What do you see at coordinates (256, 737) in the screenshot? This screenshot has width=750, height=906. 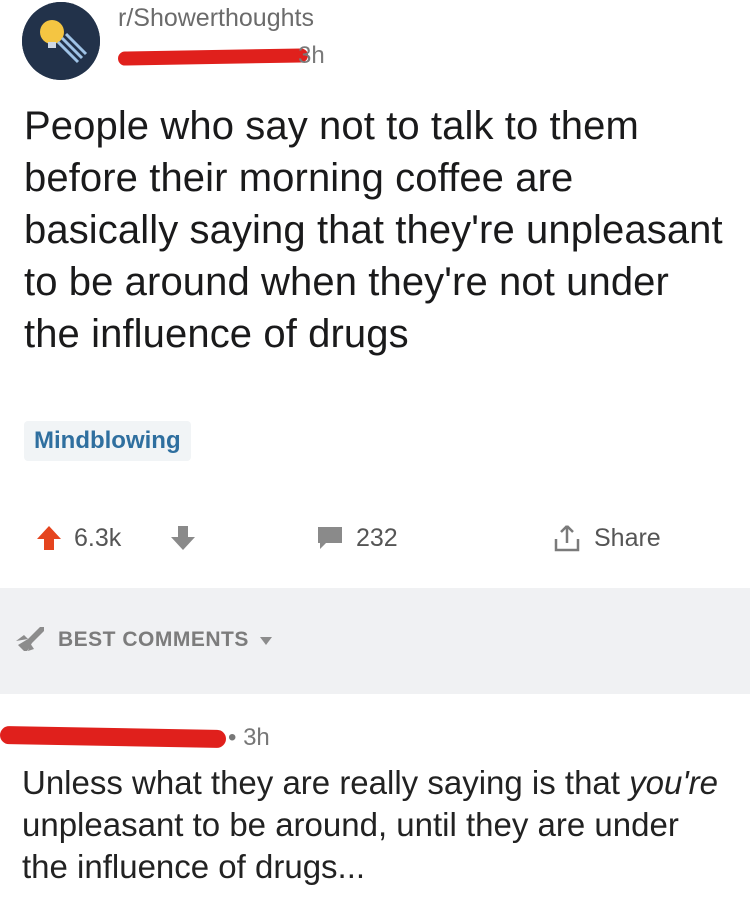 I see `comment-age-value: 3h` at bounding box center [256, 737].